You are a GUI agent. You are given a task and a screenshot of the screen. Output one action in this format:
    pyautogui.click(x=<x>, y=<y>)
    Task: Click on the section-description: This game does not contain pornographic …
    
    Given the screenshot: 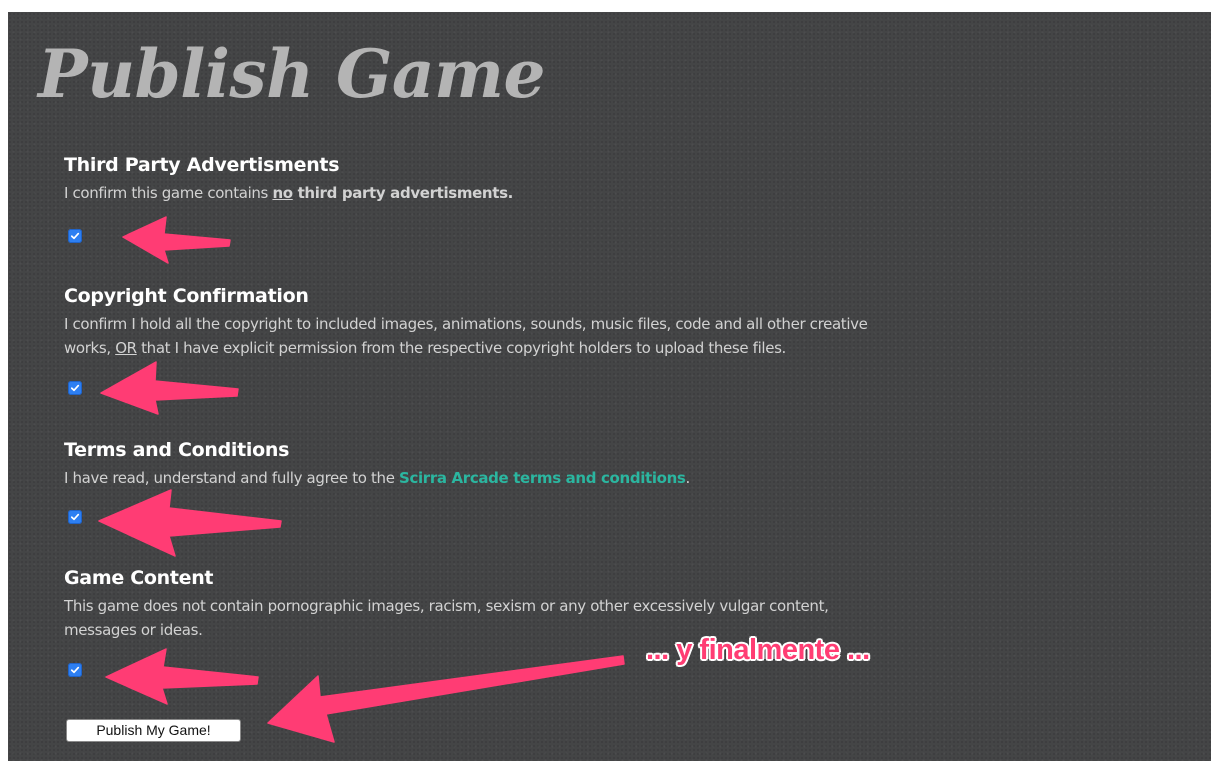 What is the action you would take?
    pyautogui.click(x=446, y=618)
    